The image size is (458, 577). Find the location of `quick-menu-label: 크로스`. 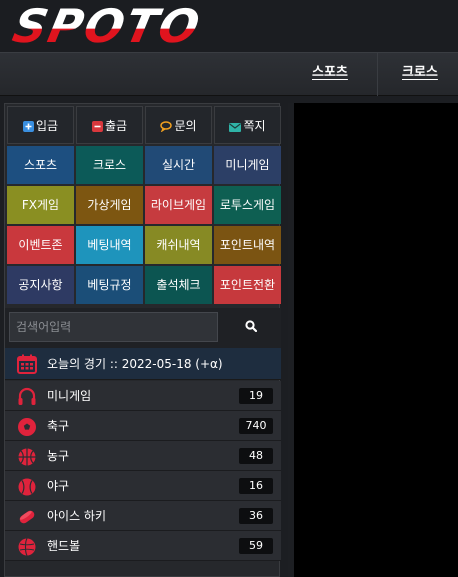

quick-menu-label: 크로스 is located at coordinates (109, 165).